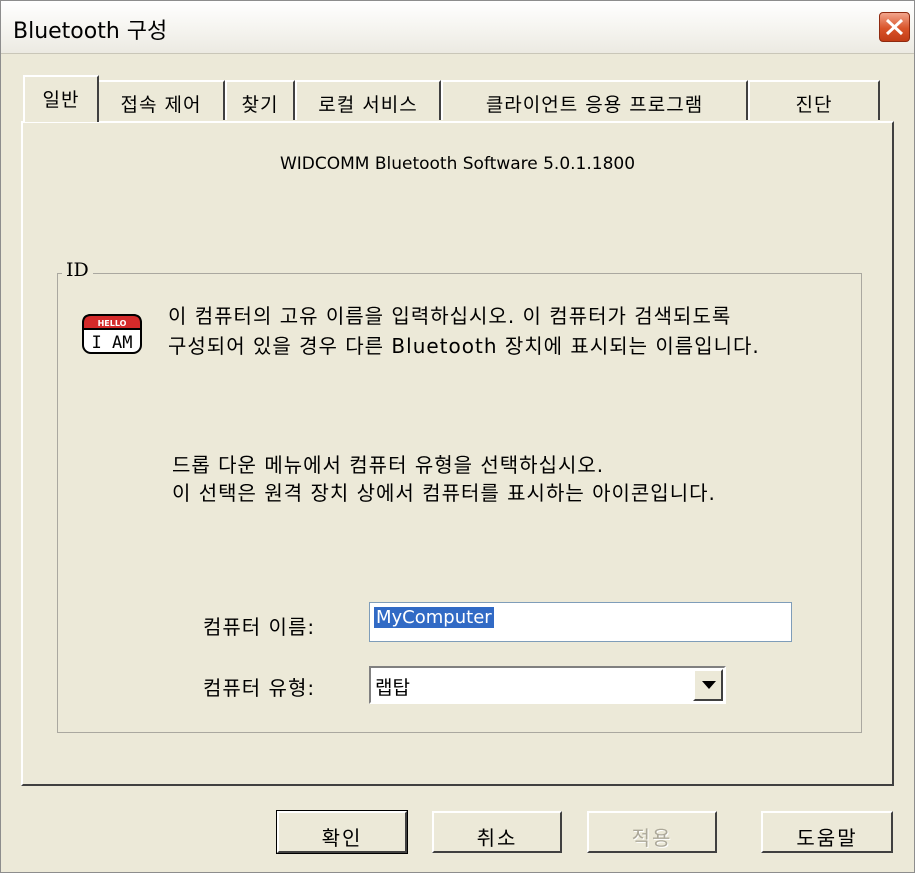 The height and width of the screenshot is (873, 915). I want to click on computer-type-select: 랩탑, so click(547, 685).